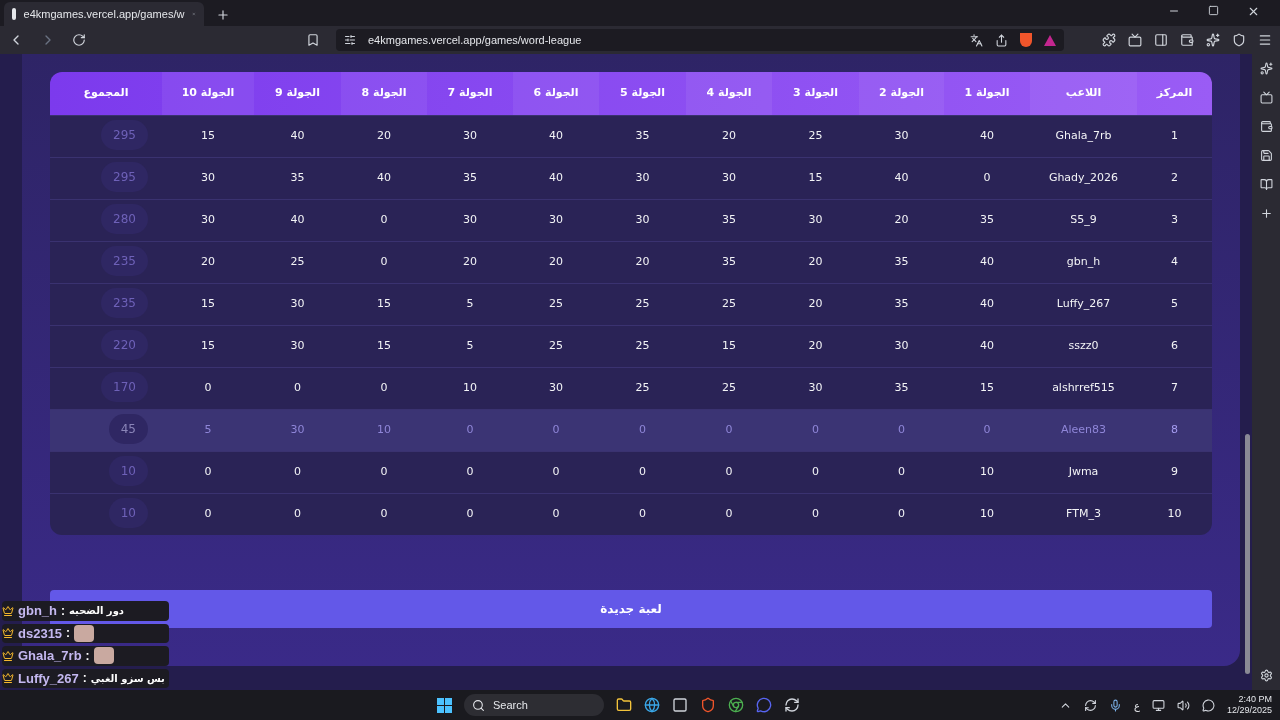  What do you see at coordinates (1266, 213) in the screenshot?
I see `add-icon` at bounding box center [1266, 213].